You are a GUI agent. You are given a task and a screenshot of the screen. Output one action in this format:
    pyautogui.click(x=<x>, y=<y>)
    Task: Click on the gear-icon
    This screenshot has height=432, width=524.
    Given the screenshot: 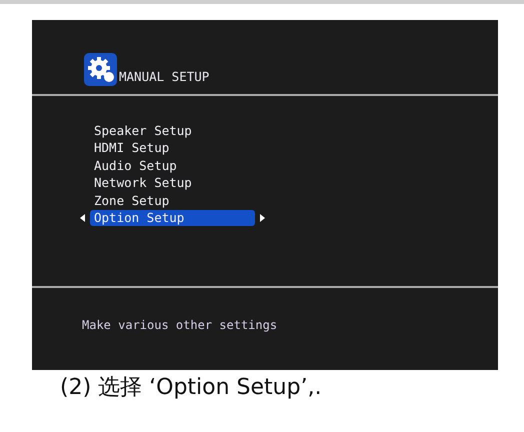 What is the action you would take?
    pyautogui.click(x=100, y=69)
    